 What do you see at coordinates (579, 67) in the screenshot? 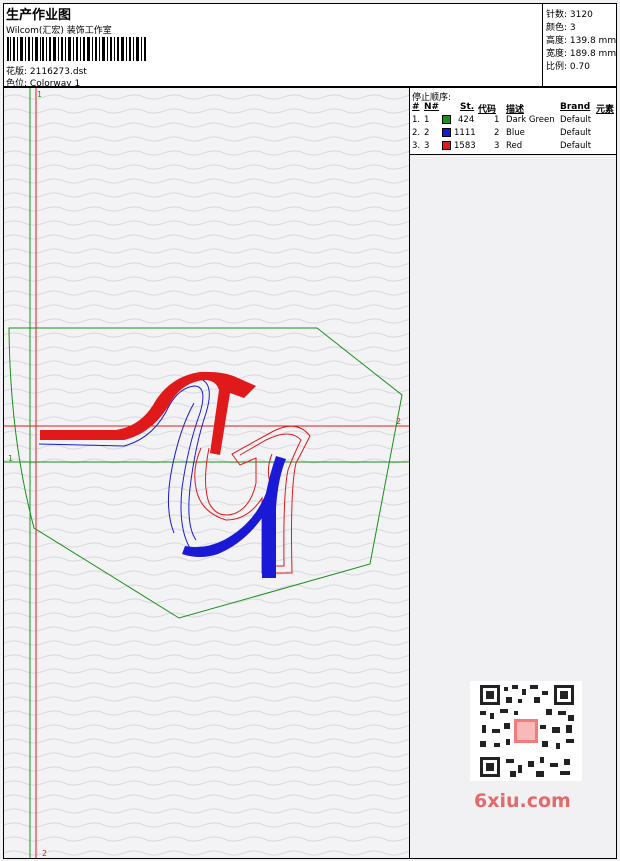
I see `scale-value: 0.70` at bounding box center [579, 67].